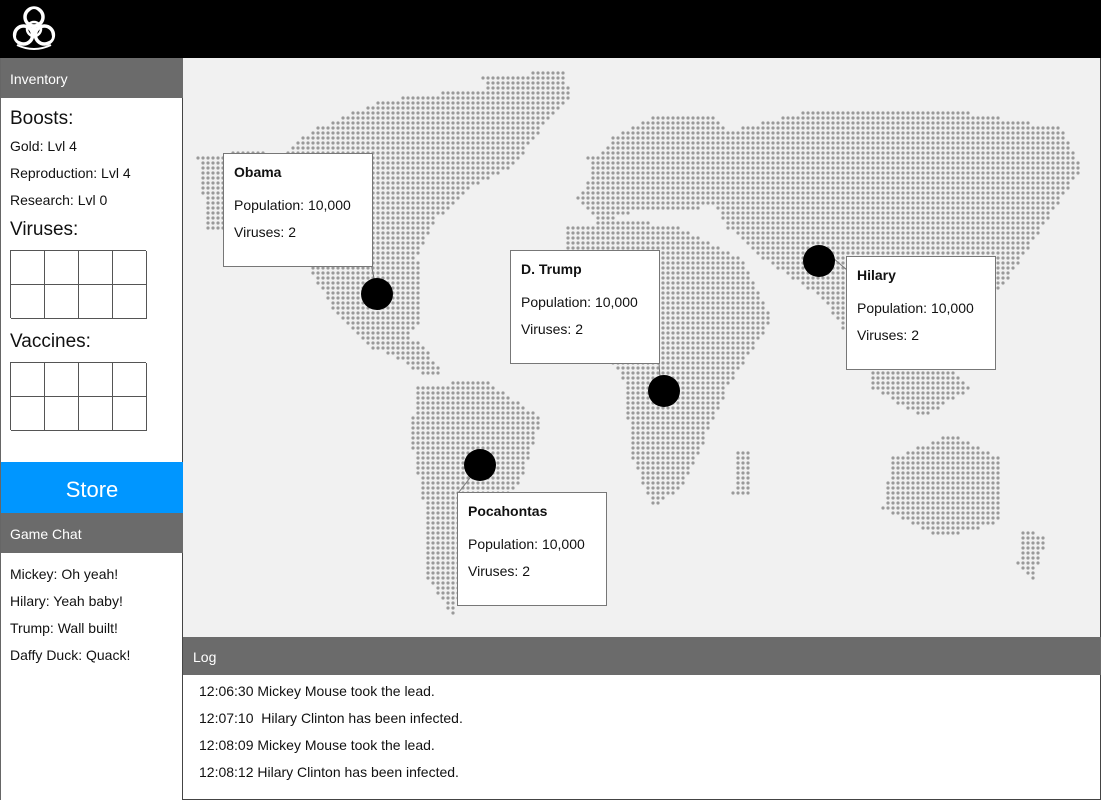  What do you see at coordinates (70, 655) in the screenshot?
I see `chat-message: Daffy Duck: Quack!` at bounding box center [70, 655].